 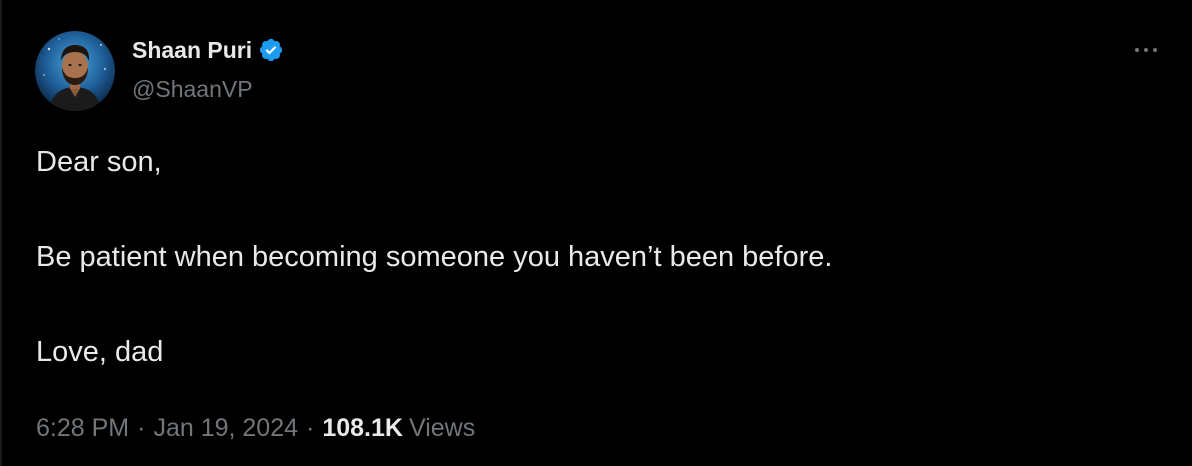 I want to click on avatar-image, so click(x=75, y=71).